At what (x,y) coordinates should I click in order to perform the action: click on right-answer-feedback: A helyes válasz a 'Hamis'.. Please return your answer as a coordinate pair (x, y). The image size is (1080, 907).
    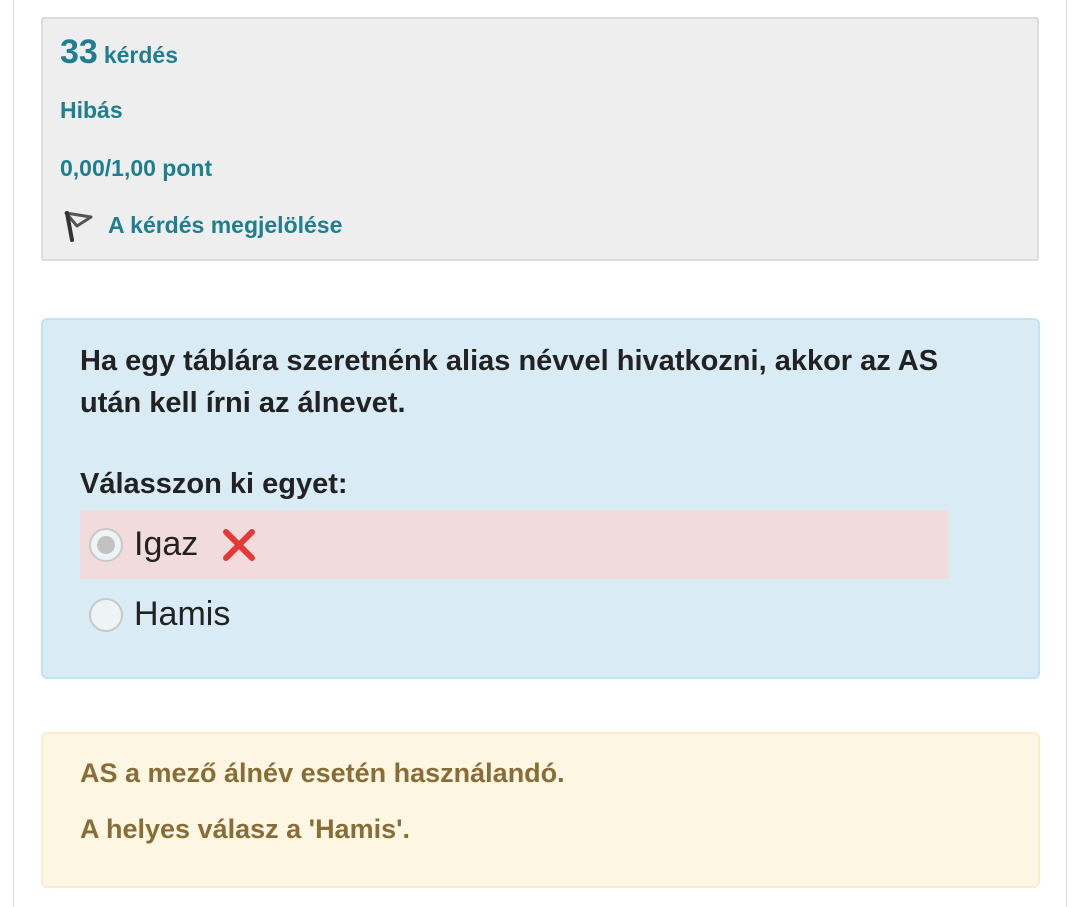
    Looking at the image, I should click on (245, 829).